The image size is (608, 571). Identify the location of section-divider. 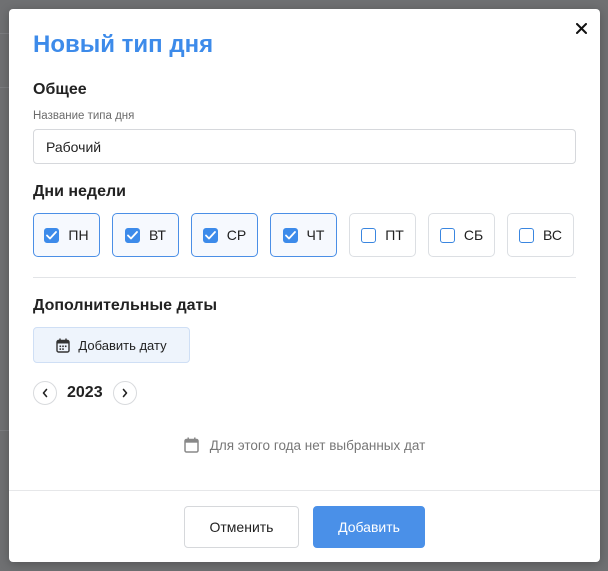
(304, 277).